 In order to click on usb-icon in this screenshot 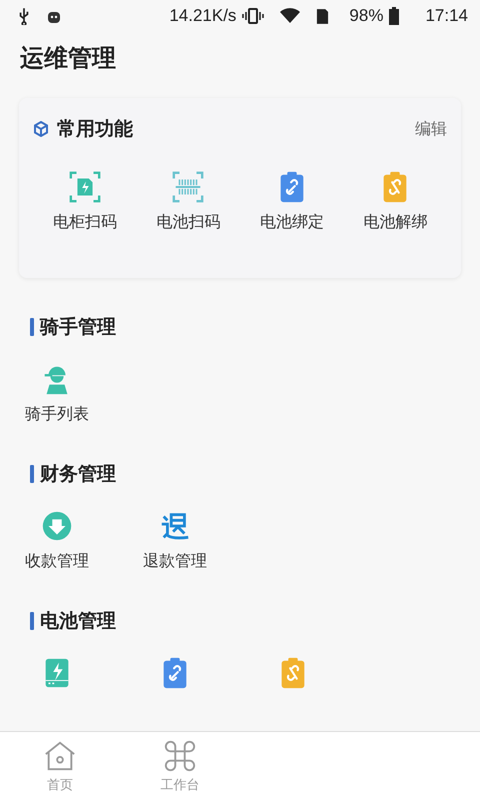, I will do `click(24, 16)`.